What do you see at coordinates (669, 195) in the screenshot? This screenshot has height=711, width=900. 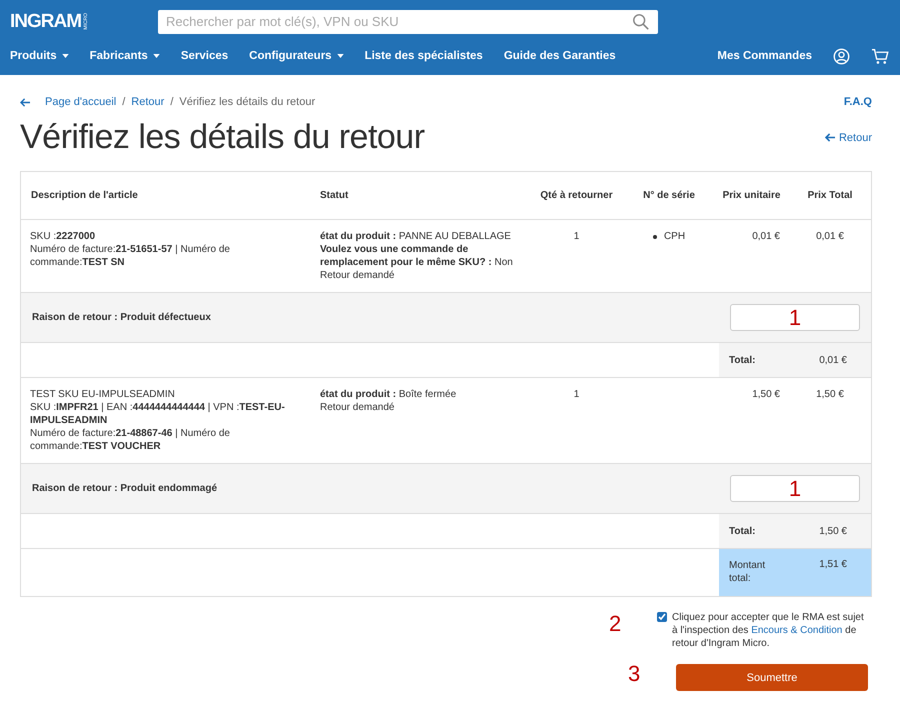 I see `column-header: N° de série` at bounding box center [669, 195].